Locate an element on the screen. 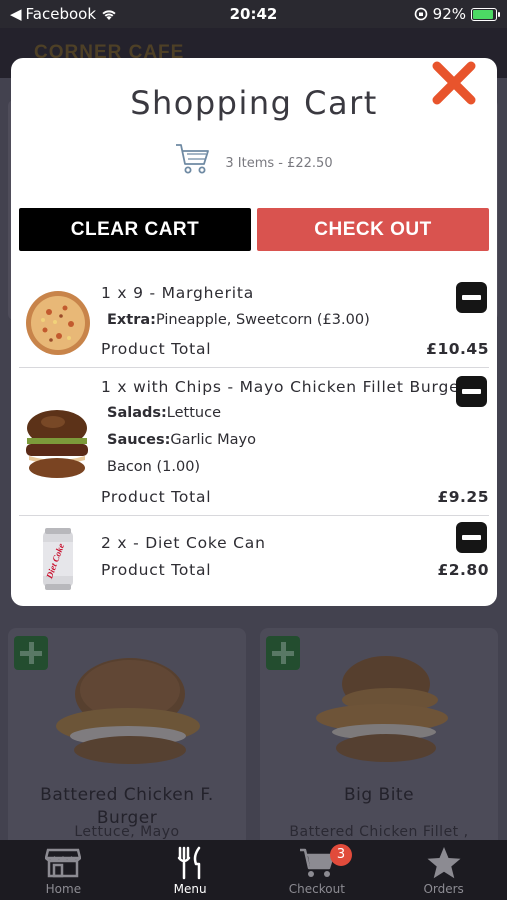 Image resolution: width=507 pixels, height=900 pixels. option-label: Extra: is located at coordinates (131, 320).